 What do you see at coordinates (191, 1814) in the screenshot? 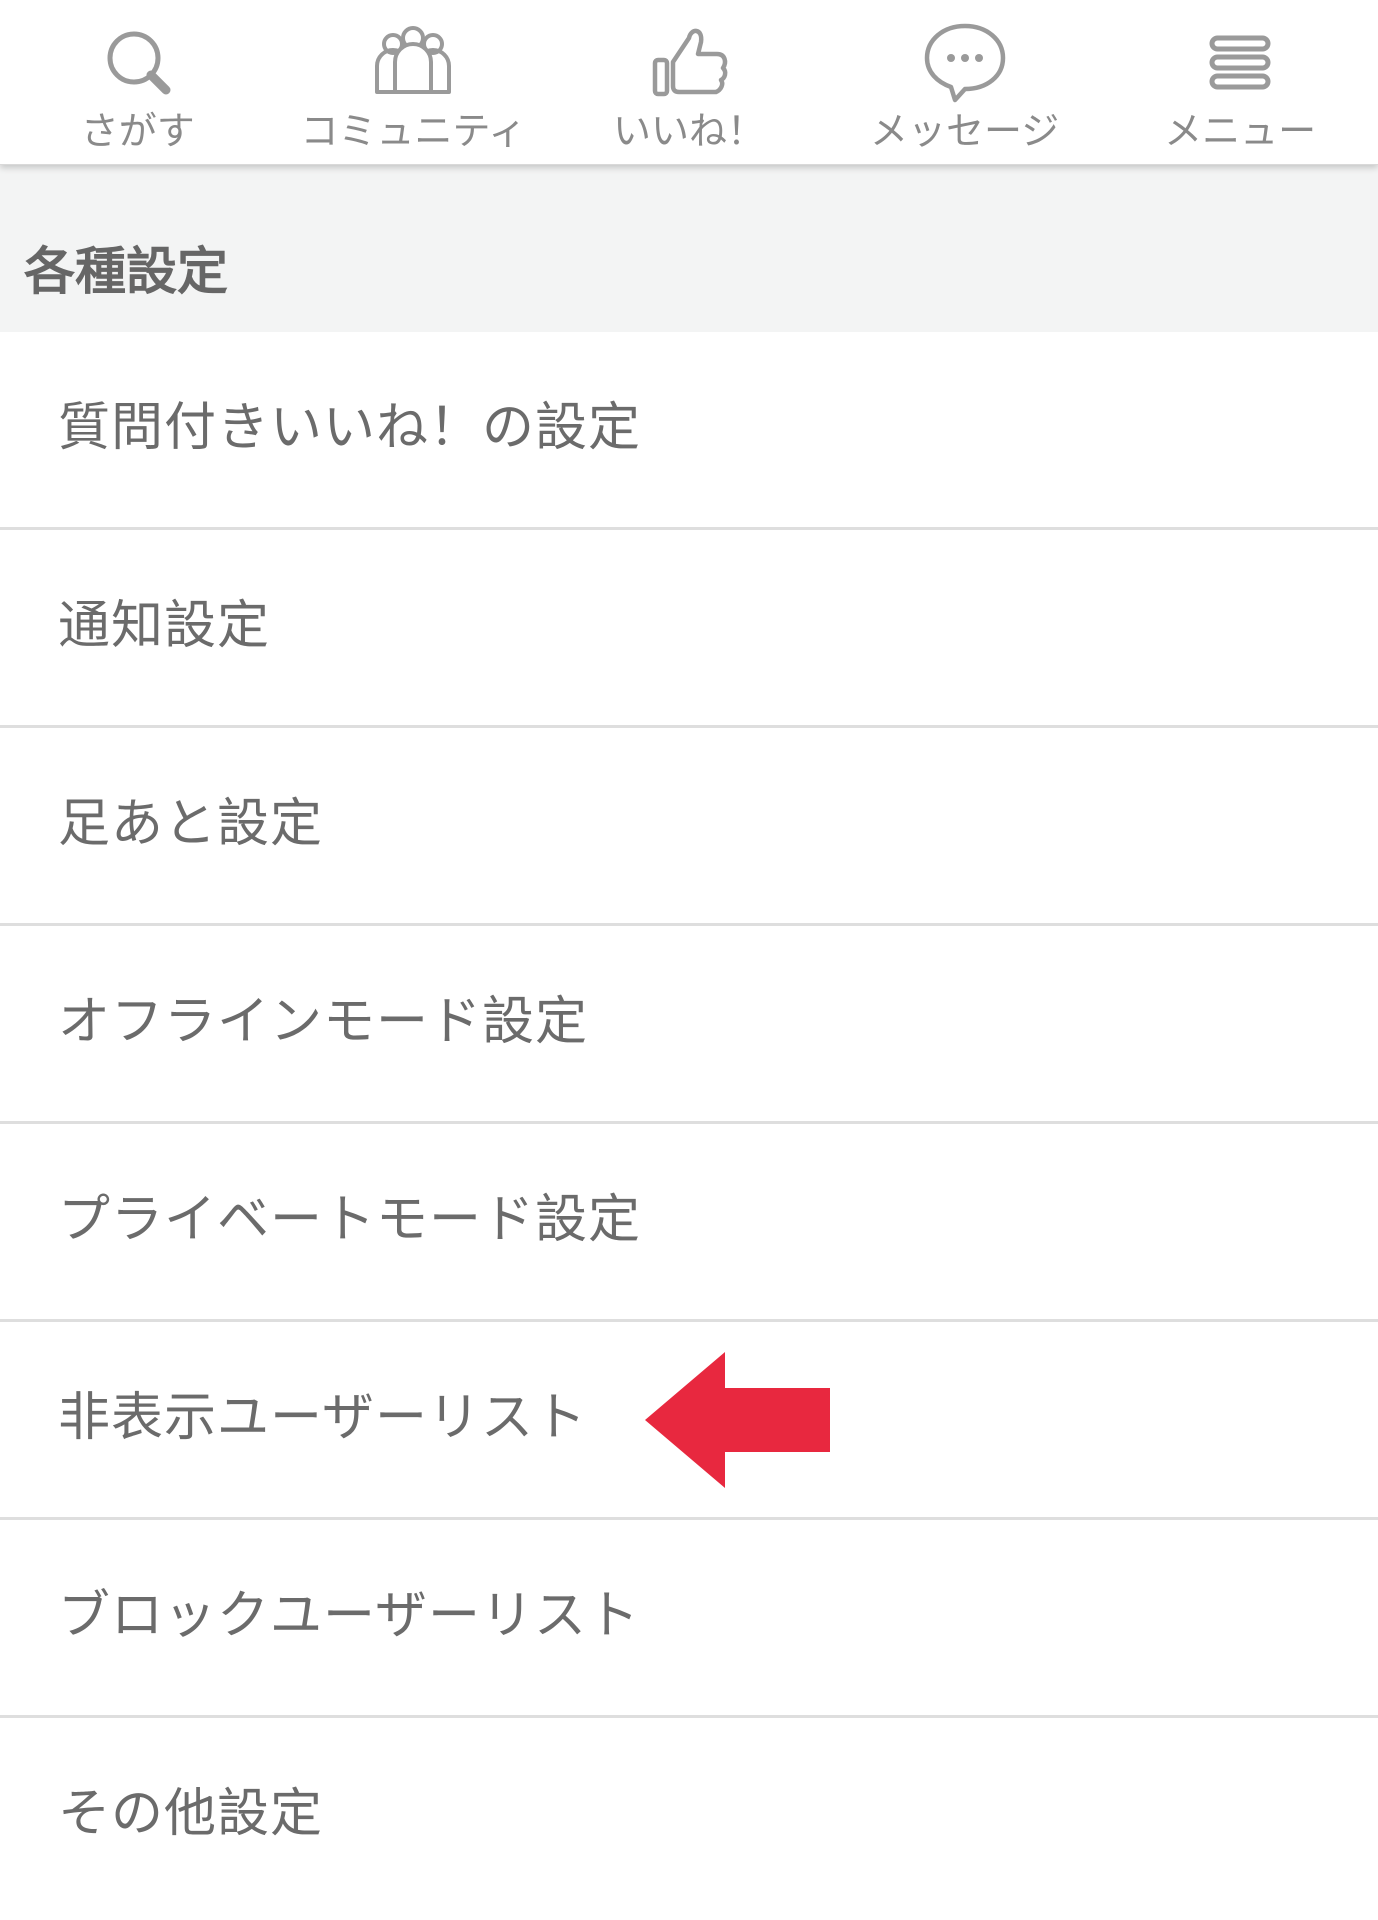
I see `settings-item-label: その他設定` at bounding box center [191, 1814].